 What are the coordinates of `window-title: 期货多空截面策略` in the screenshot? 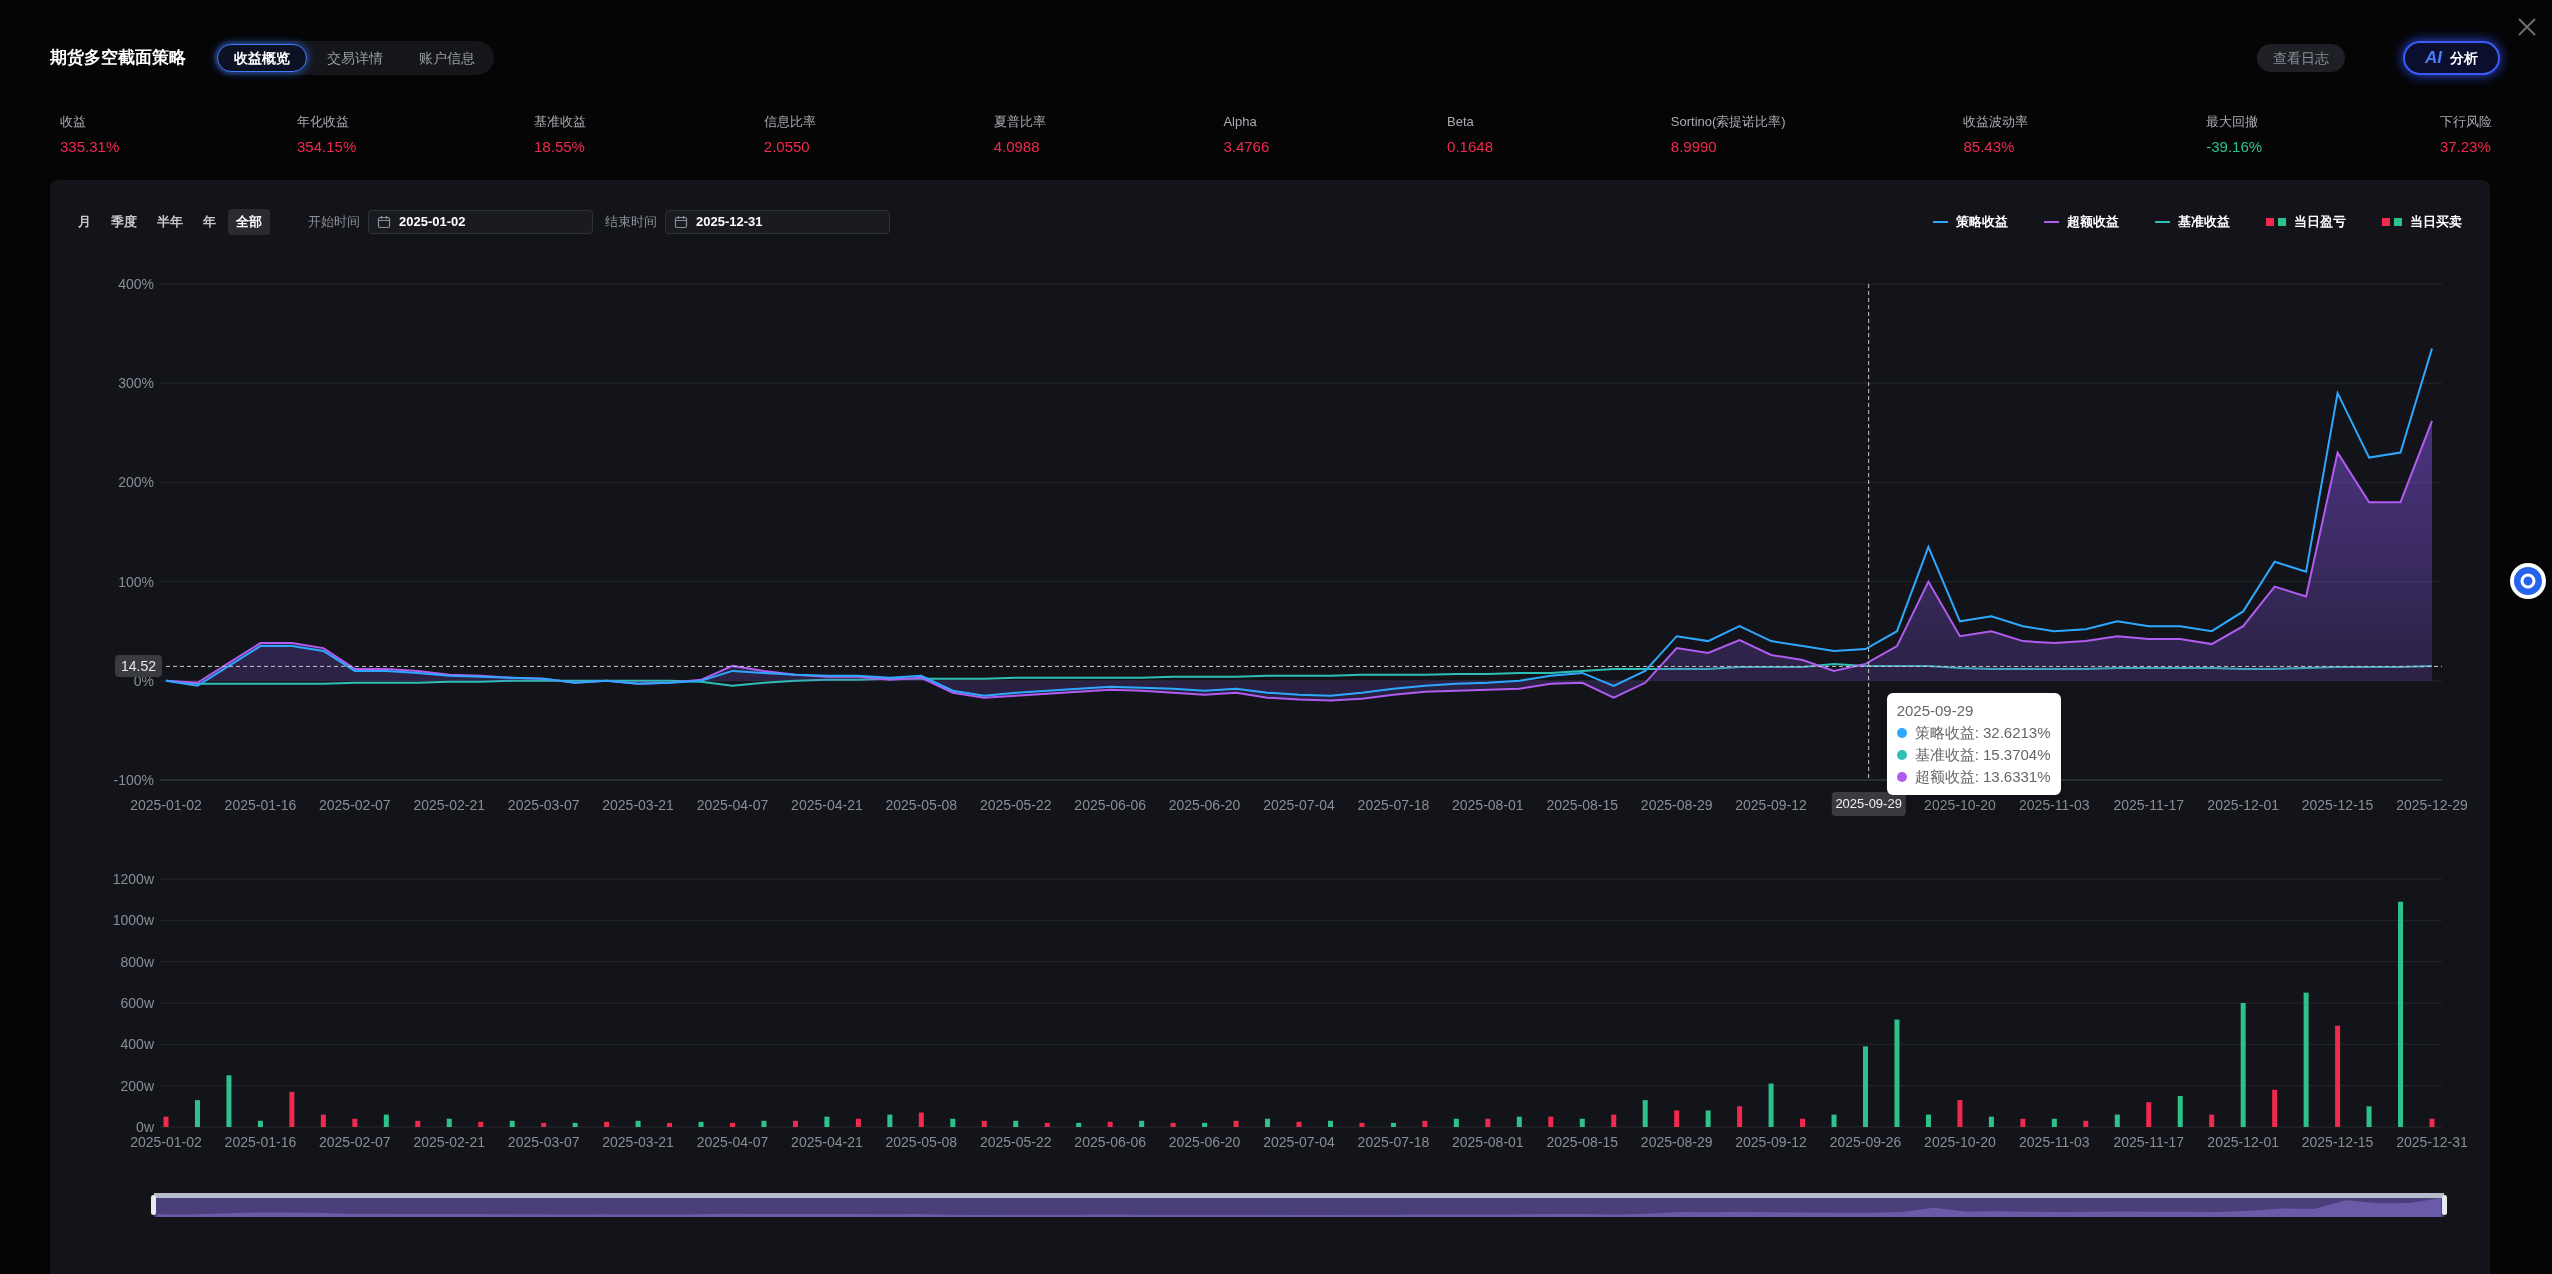 It's located at (118, 58).